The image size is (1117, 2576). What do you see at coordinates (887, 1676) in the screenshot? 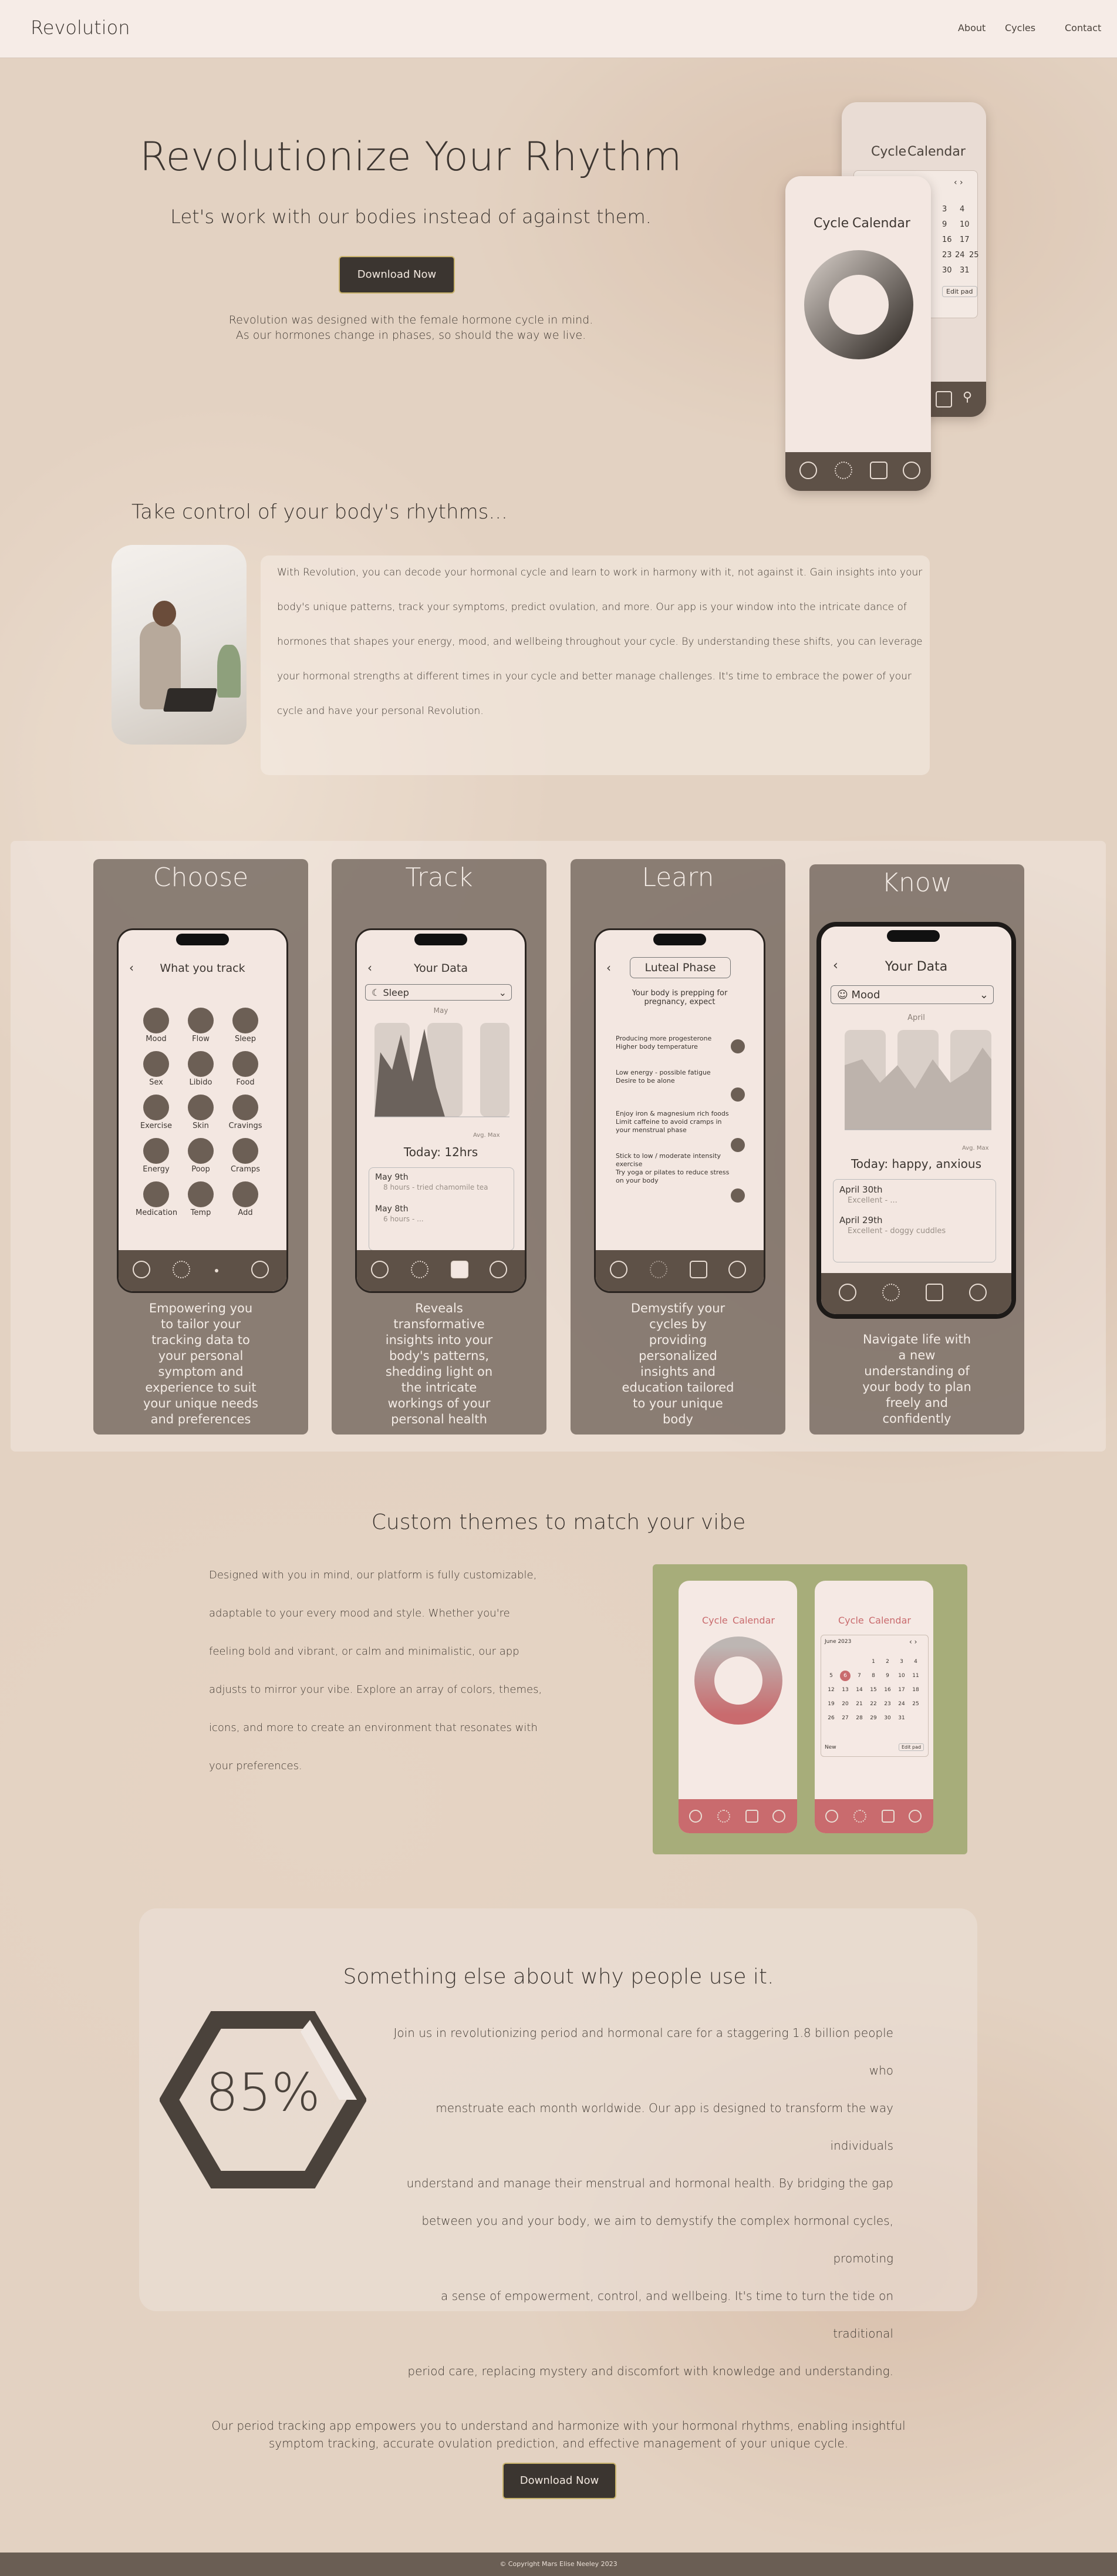
I see `calendar-day: 9` at bounding box center [887, 1676].